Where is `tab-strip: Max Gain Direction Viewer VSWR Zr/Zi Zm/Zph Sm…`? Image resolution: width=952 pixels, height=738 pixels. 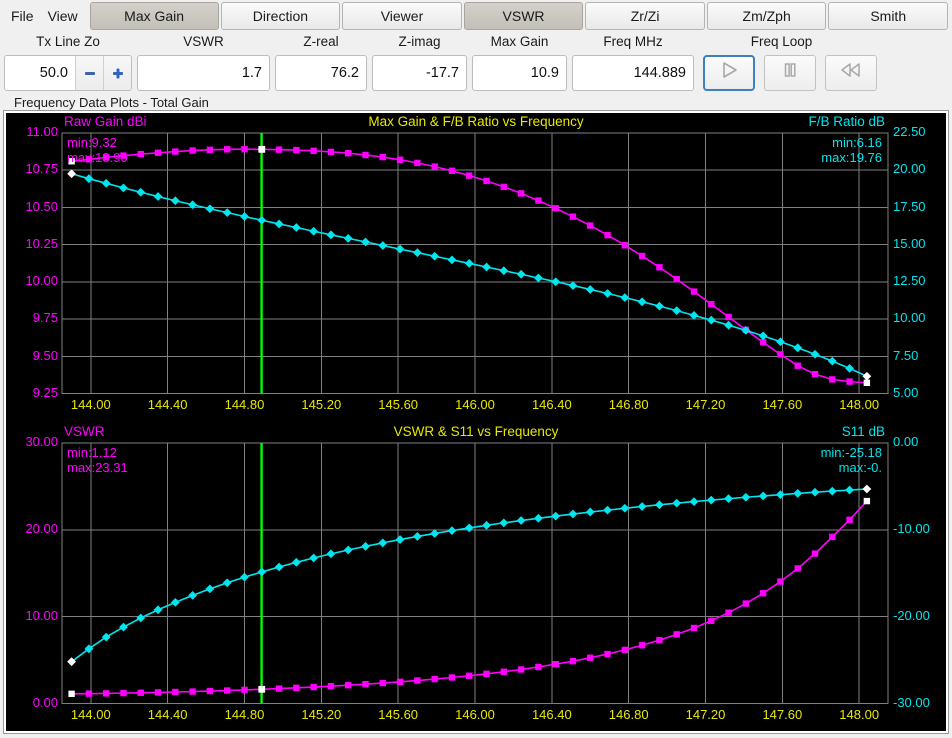
tab-strip: Max Gain Direction Viewer VSWR Zr/Zi Zm/Zph Sm… is located at coordinates (520, 15).